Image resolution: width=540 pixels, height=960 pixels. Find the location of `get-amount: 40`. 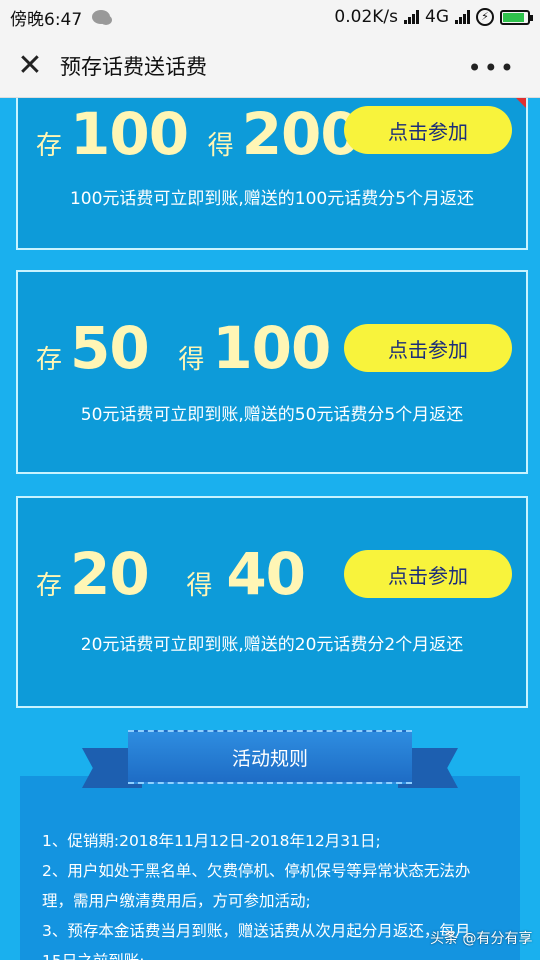

get-amount: 40 is located at coordinates (266, 574).